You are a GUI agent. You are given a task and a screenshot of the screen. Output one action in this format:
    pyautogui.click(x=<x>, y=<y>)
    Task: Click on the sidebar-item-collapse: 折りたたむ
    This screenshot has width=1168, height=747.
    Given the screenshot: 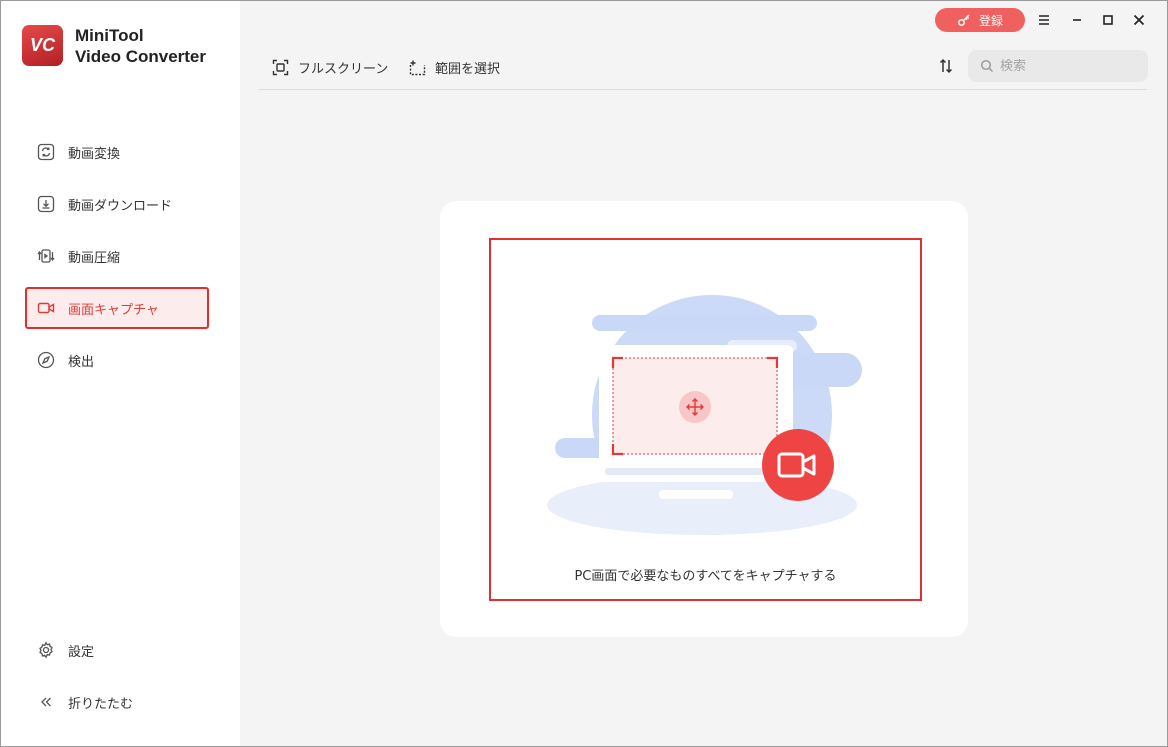 What is the action you would take?
    pyautogui.click(x=120, y=702)
    